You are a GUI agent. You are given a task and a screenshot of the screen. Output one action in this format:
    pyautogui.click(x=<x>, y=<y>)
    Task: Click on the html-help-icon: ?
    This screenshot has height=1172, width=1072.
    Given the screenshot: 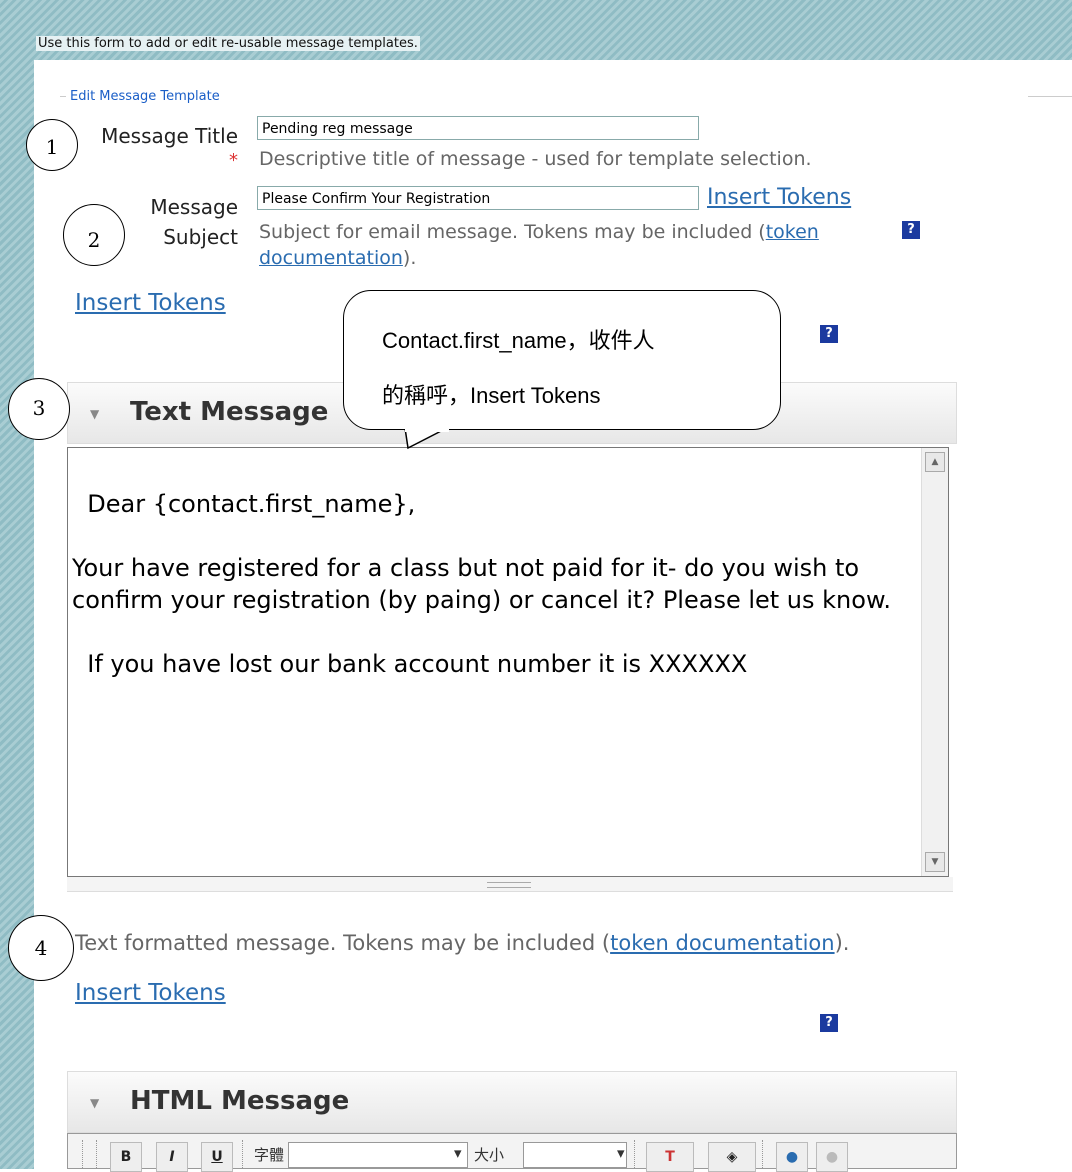 What is the action you would take?
    pyautogui.click(x=829, y=1023)
    